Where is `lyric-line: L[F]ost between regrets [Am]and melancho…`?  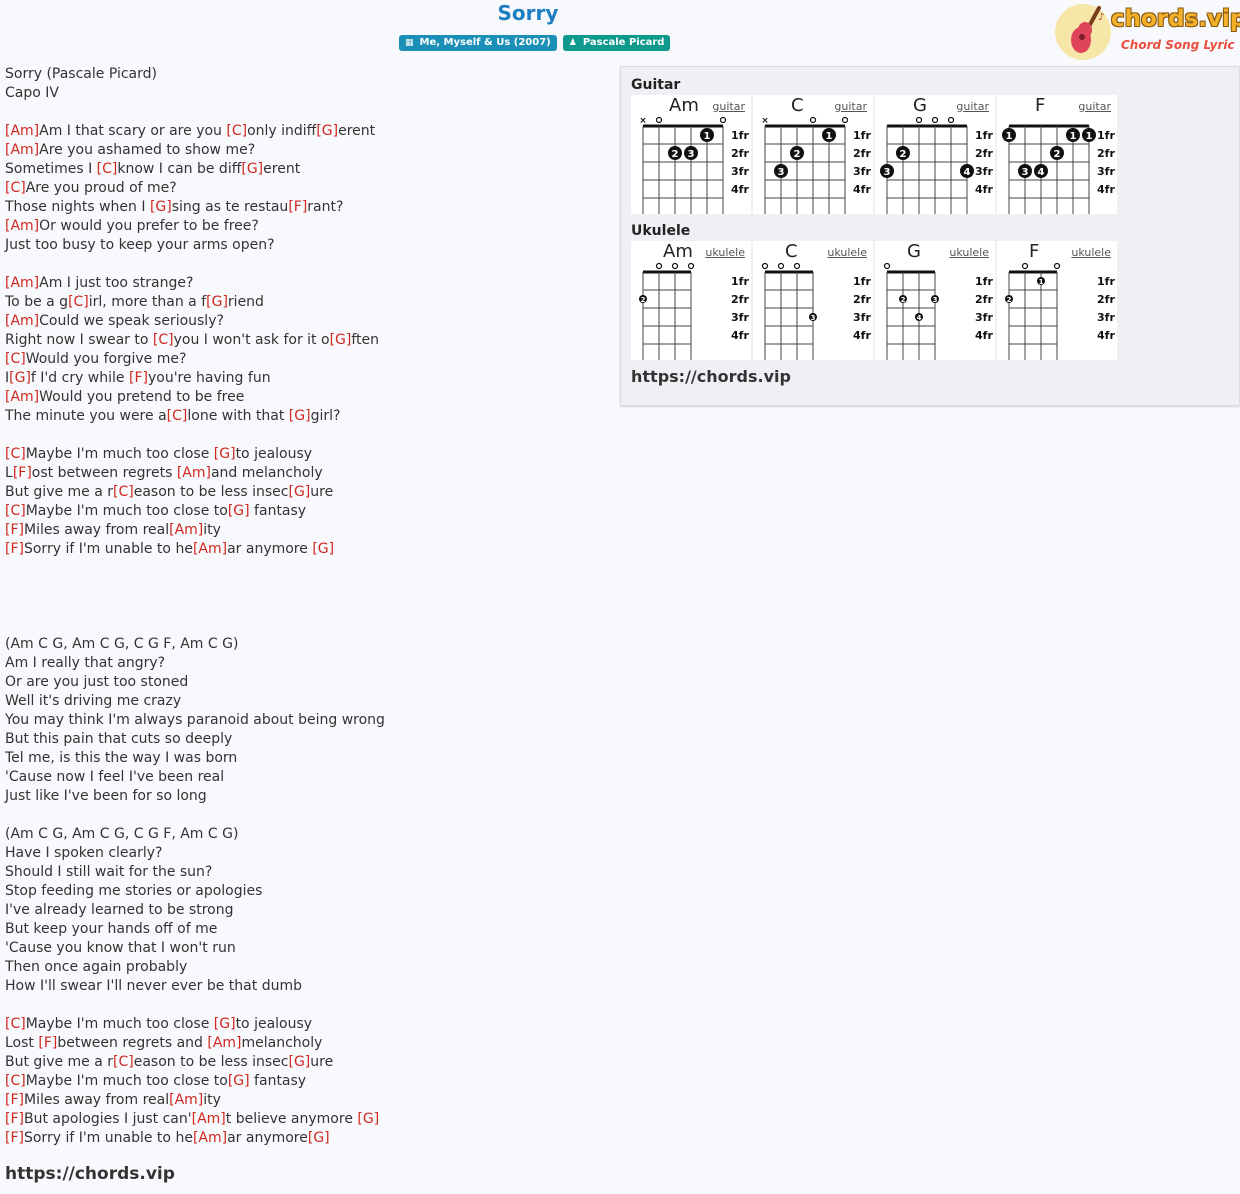
lyric-line: L[F]ost between regrets [Am]and melancho… is located at coordinates (305, 473).